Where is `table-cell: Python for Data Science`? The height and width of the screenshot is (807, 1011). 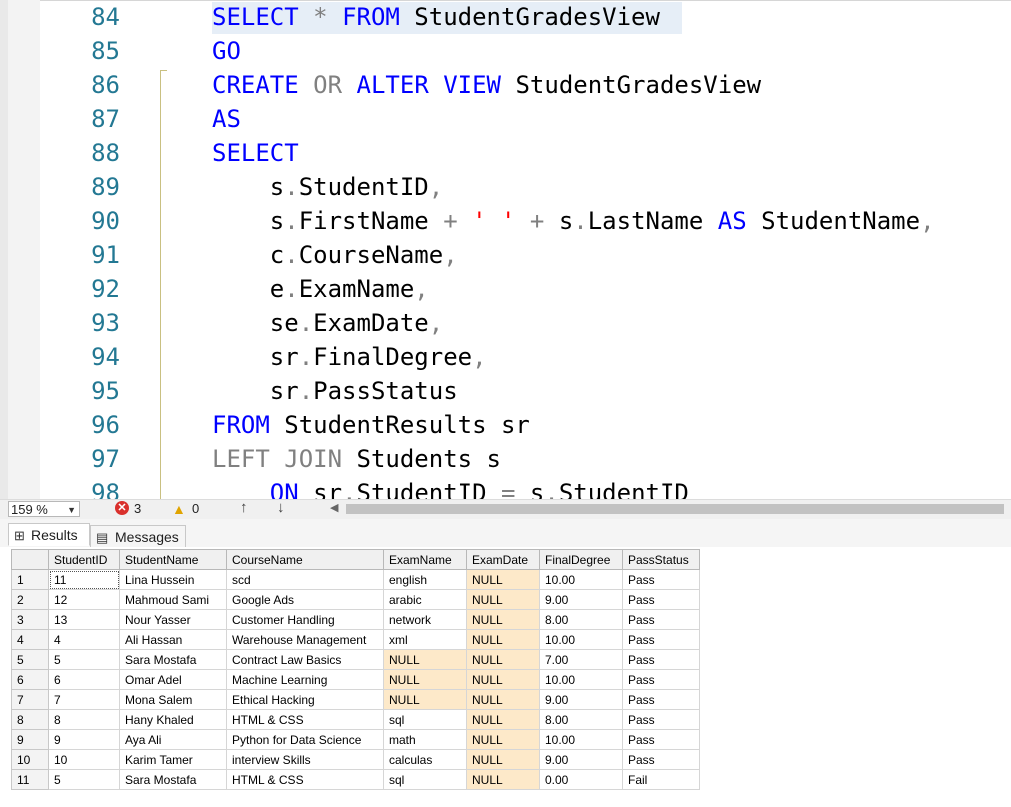
table-cell: Python for Data Science is located at coordinates (305, 739).